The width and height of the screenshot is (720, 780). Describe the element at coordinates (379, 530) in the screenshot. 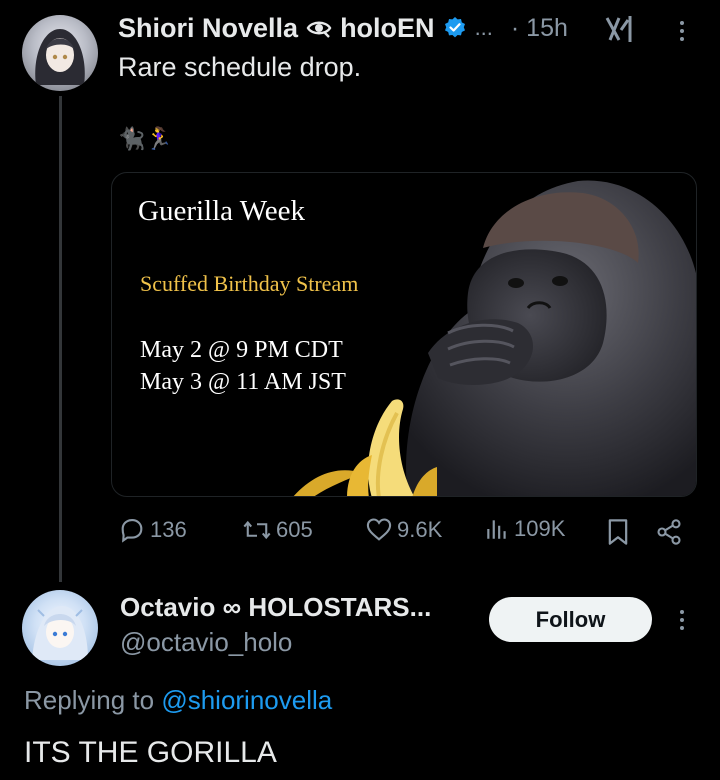

I see `like-icon` at that location.